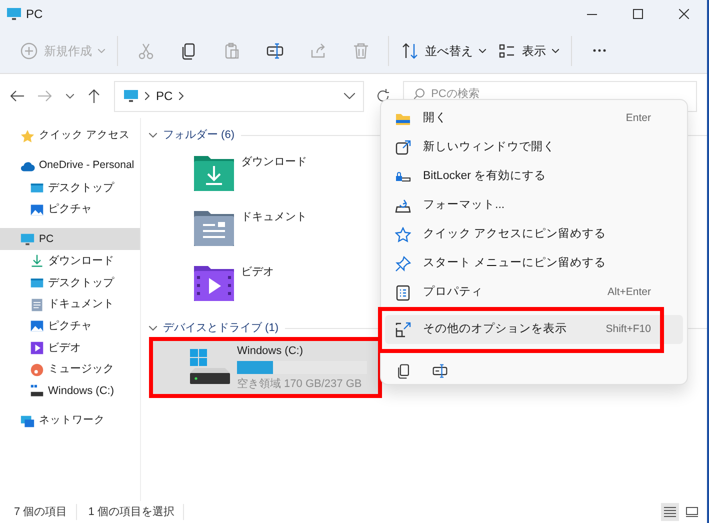 Image resolution: width=709 pixels, height=523 pixels. What do you see at coordinates (198, 135) in the screenshot?
I see `section-header: フォルダー (6)` at bounding box center [198, 135].